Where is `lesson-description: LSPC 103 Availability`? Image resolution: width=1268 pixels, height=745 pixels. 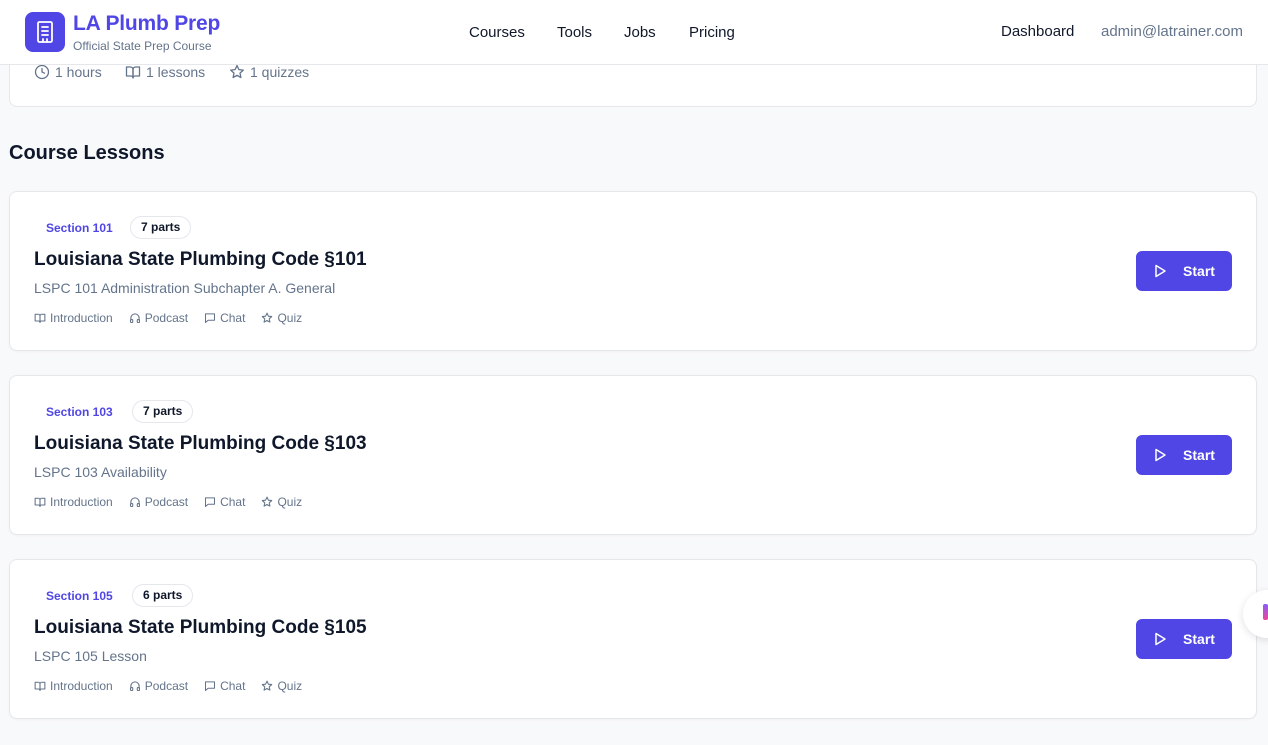 lesson-description: LSPC 103 Availability is located at coordinates (100, 472).